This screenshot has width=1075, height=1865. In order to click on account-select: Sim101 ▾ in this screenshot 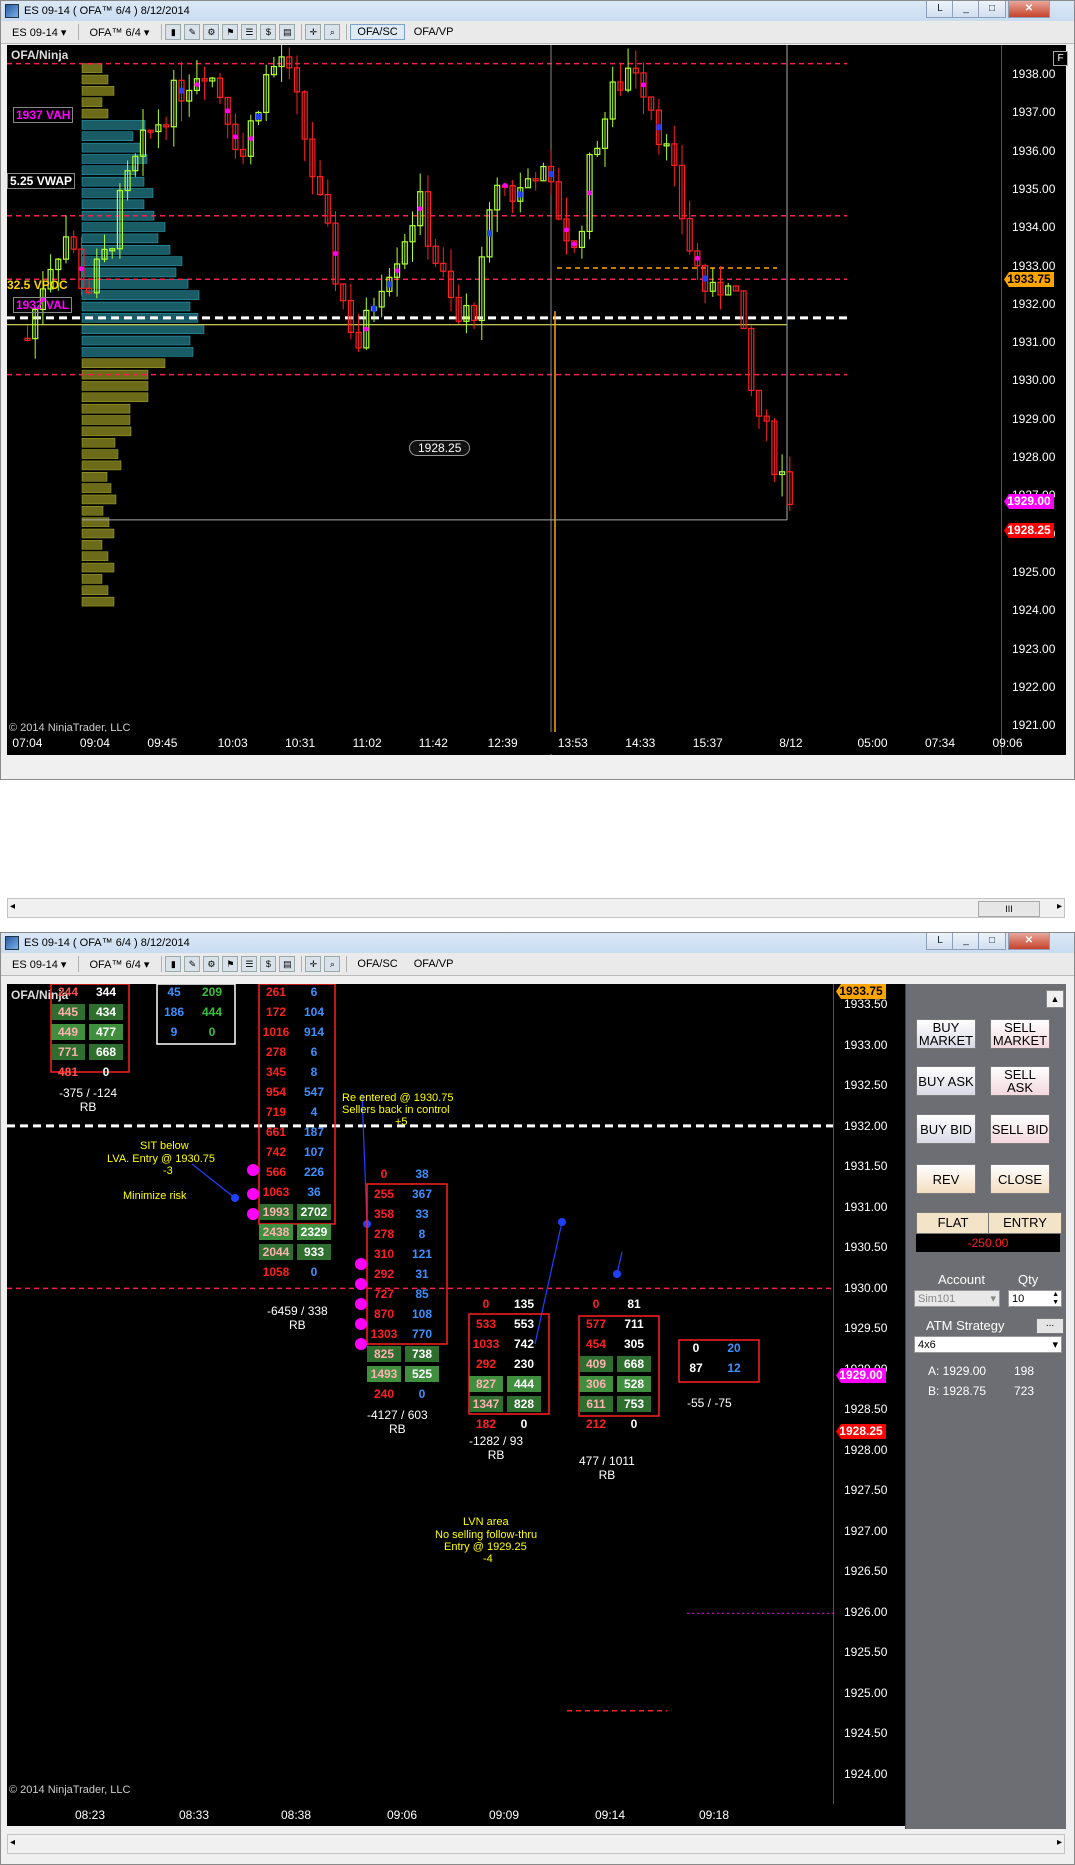, I will do `click(957, 1298)`.